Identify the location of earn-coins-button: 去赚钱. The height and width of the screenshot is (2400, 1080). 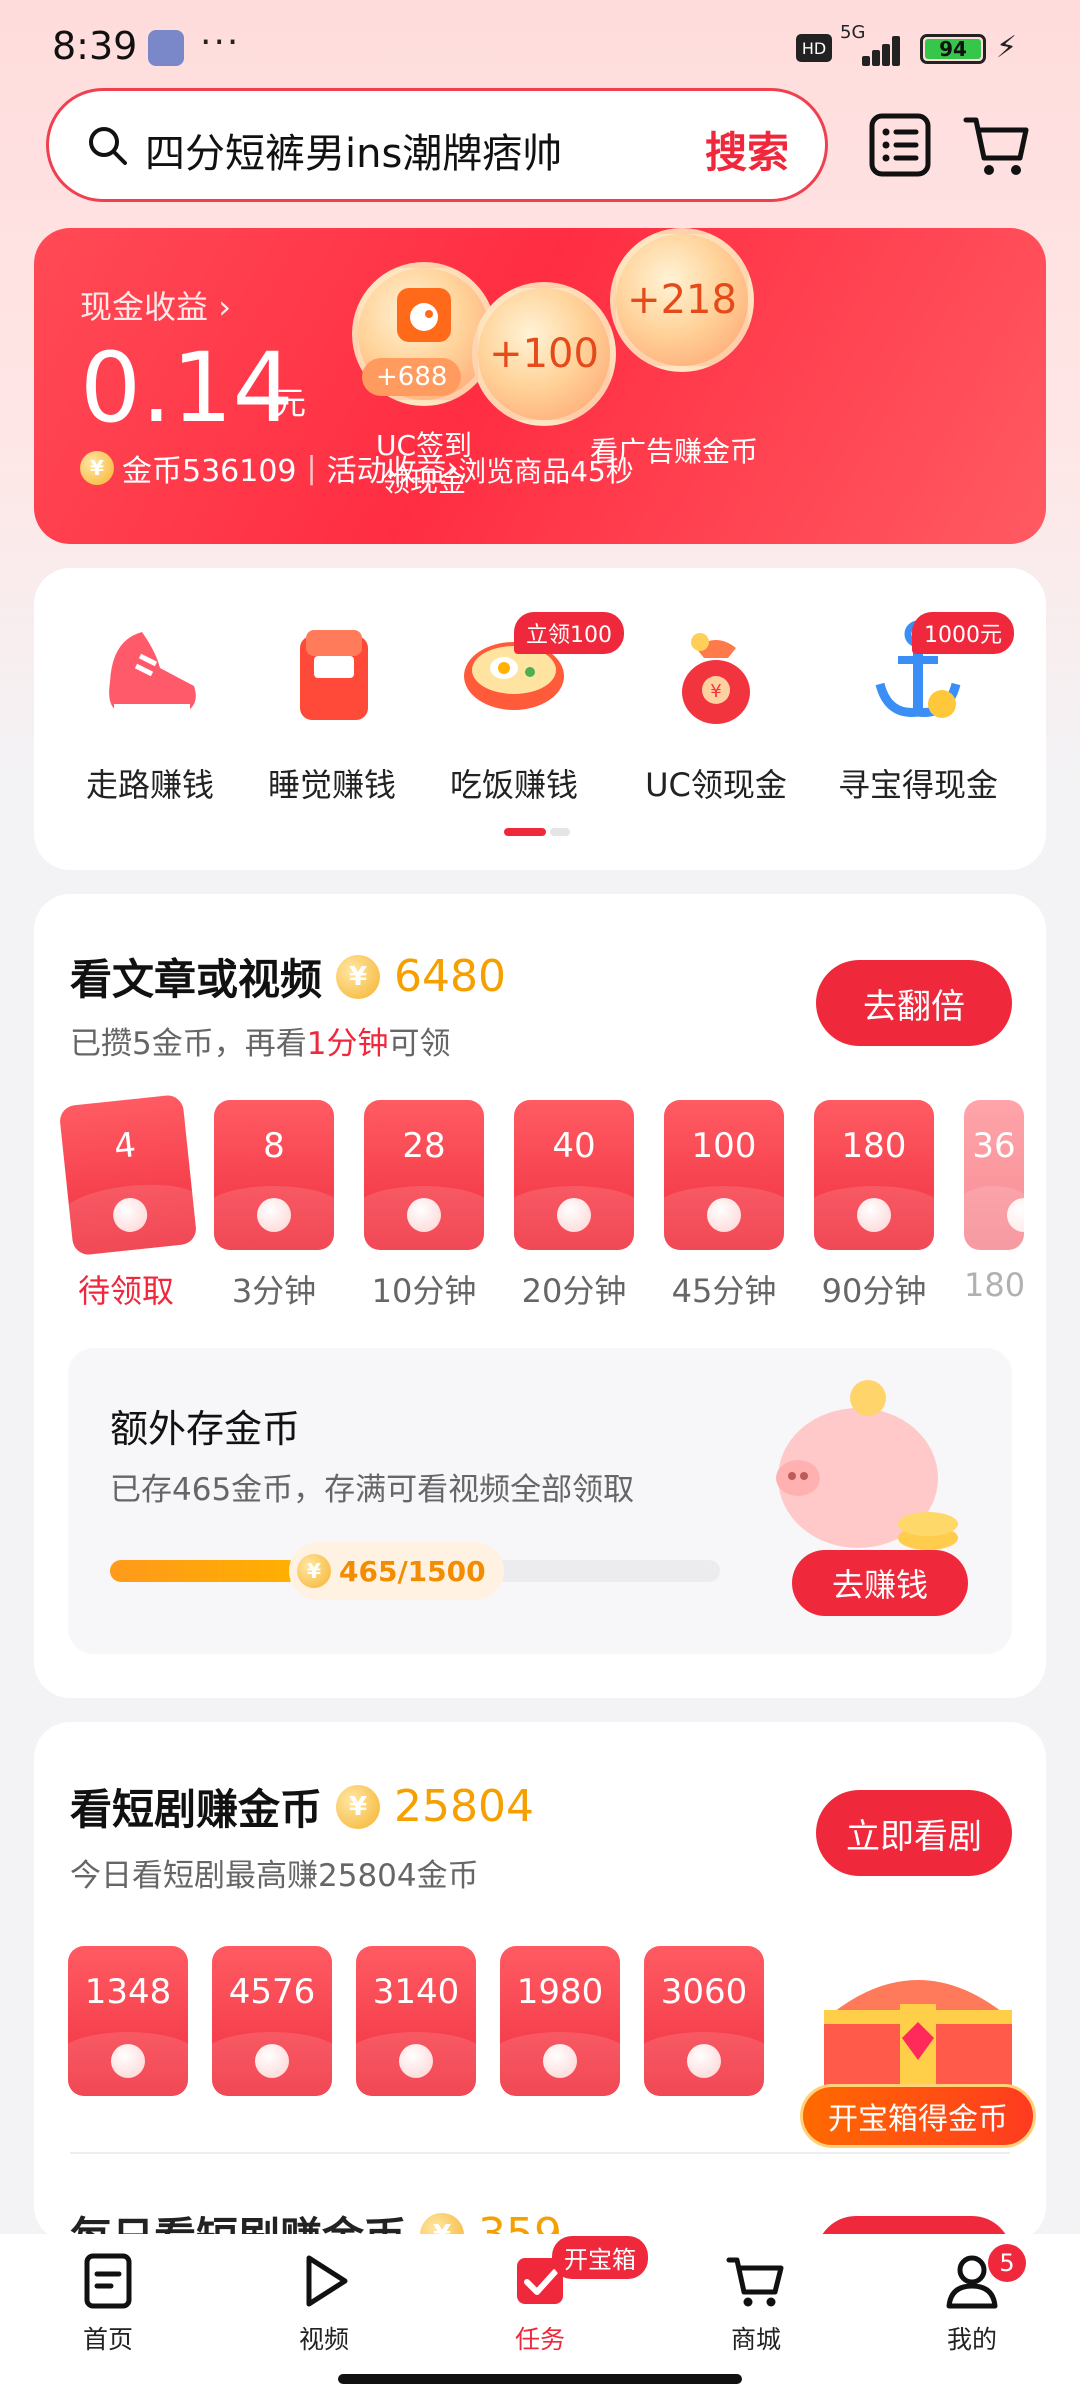
(880, 1583).